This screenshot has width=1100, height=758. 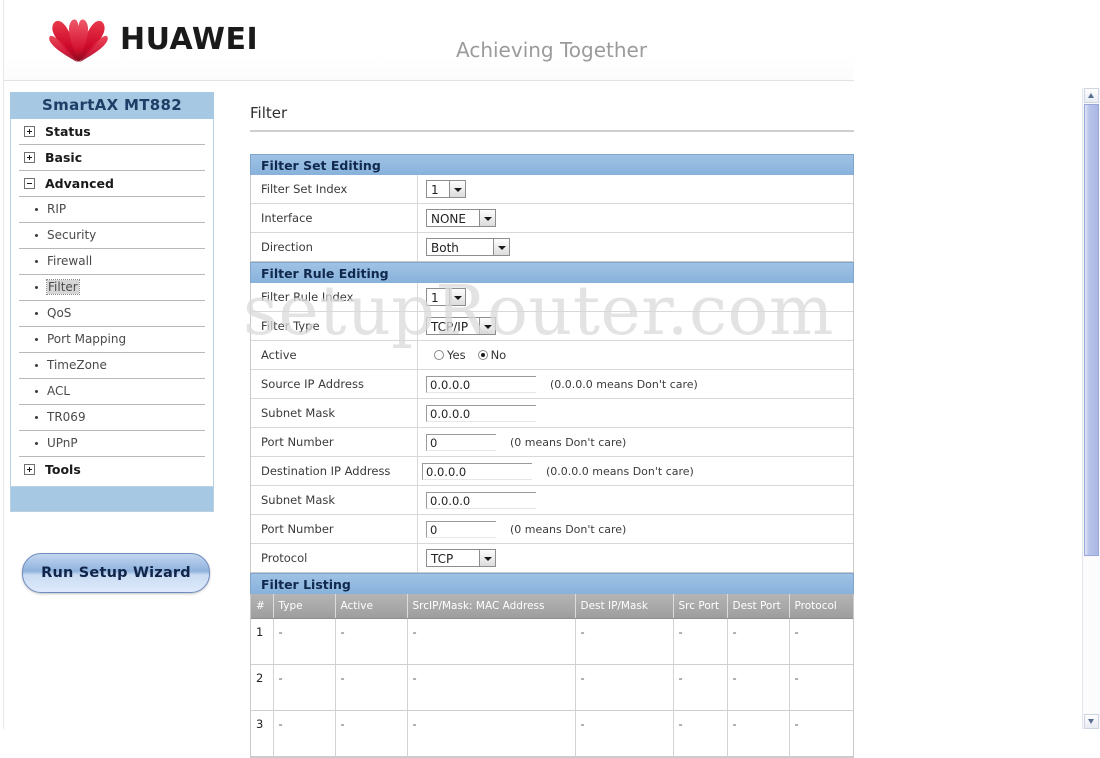 What do you see at coordinates (116, 573) in the screenshot?
I see `run-setup-wizard-button: Run Setup Wizard` at bounding box center [116, 573].